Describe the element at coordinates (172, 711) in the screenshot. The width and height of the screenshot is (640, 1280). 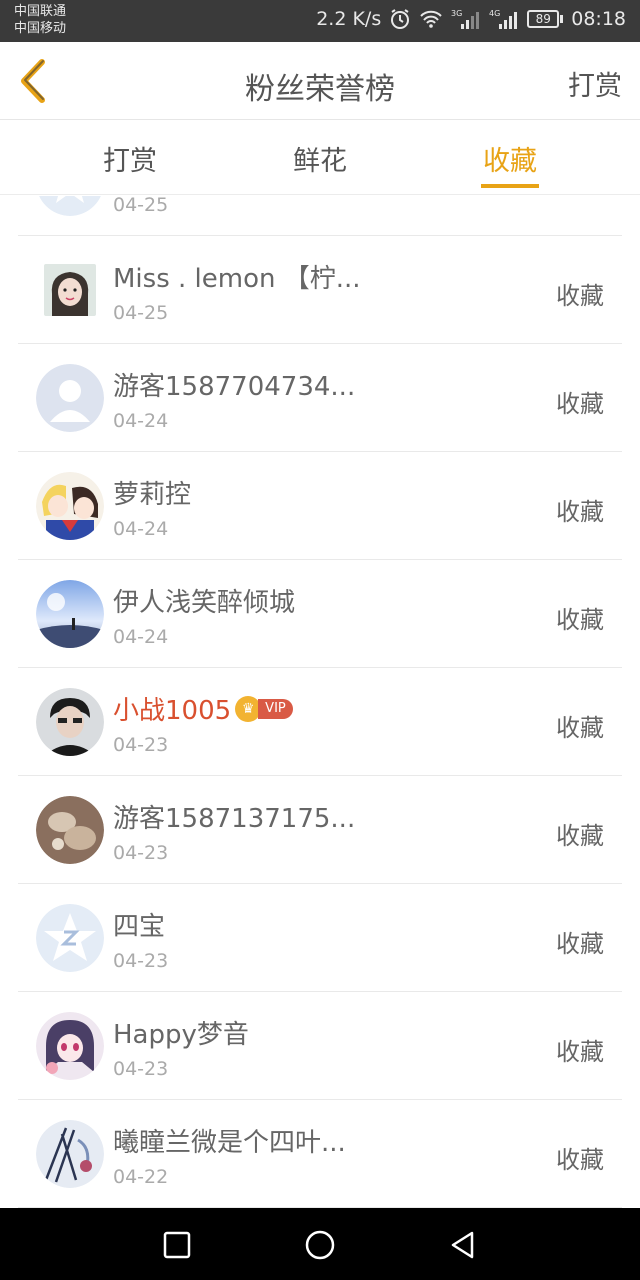
I see `vip-user-name: 小战1005` at that location.